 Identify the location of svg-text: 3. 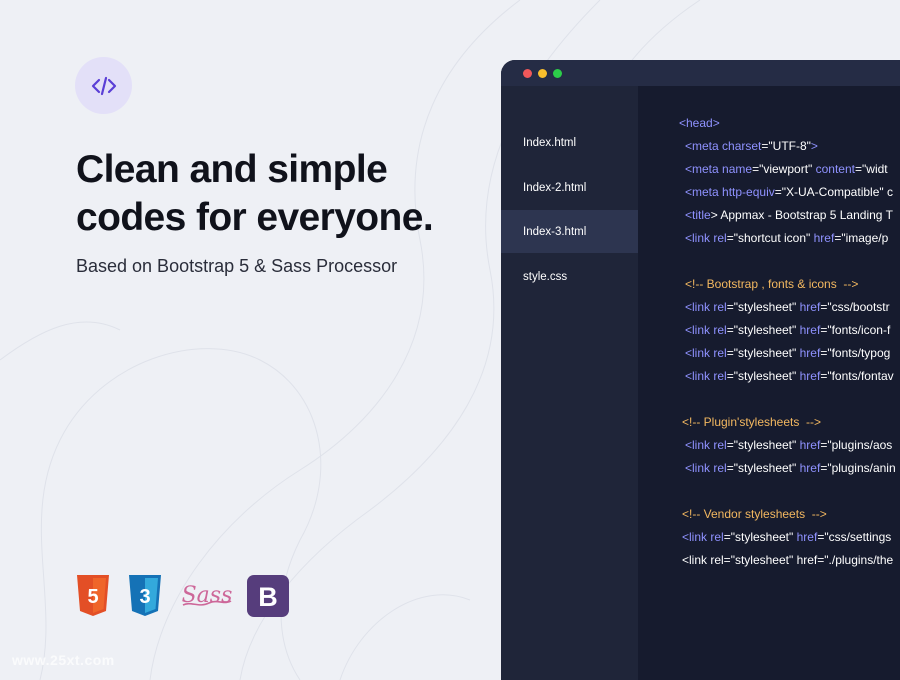
(144, 597).